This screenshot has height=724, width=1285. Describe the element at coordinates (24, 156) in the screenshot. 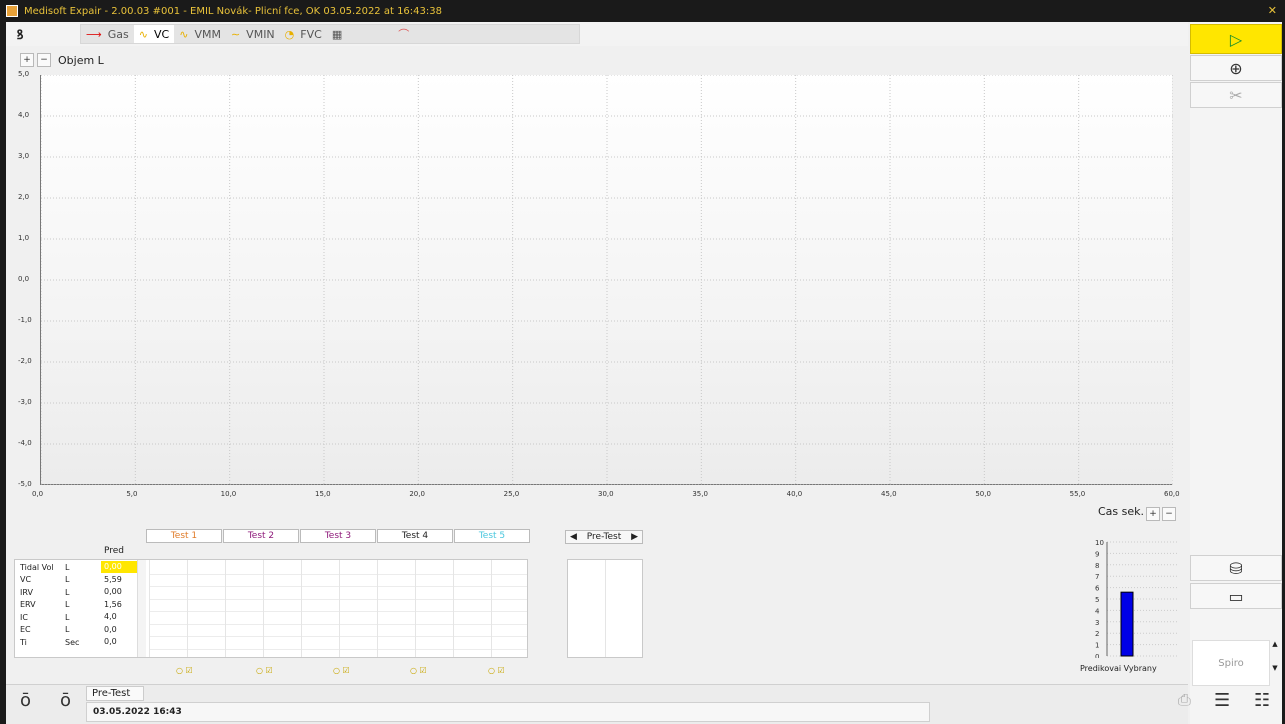

I see `y-tick-label: 3,0` at that location.